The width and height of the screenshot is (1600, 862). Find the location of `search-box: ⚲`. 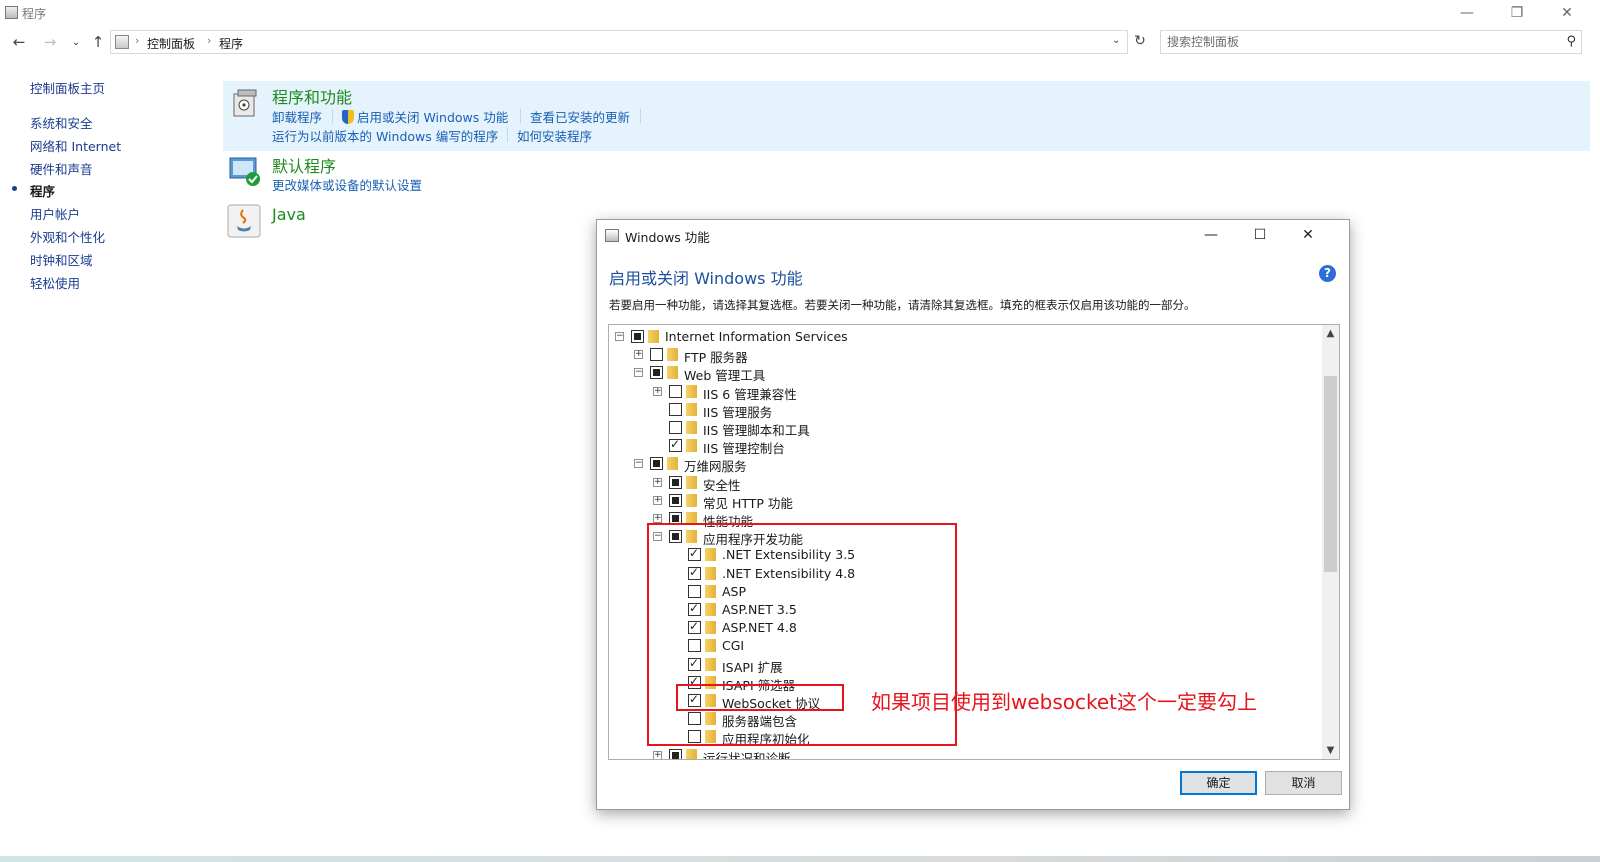

search-box: ⚲ is located at coordinates (1371, 42).